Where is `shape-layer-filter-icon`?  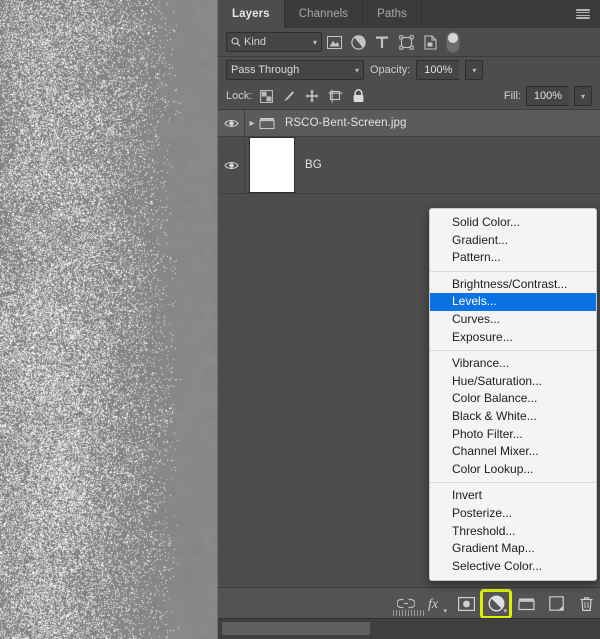 shape-layer-filter-icon is located at coordinates (406, 42).